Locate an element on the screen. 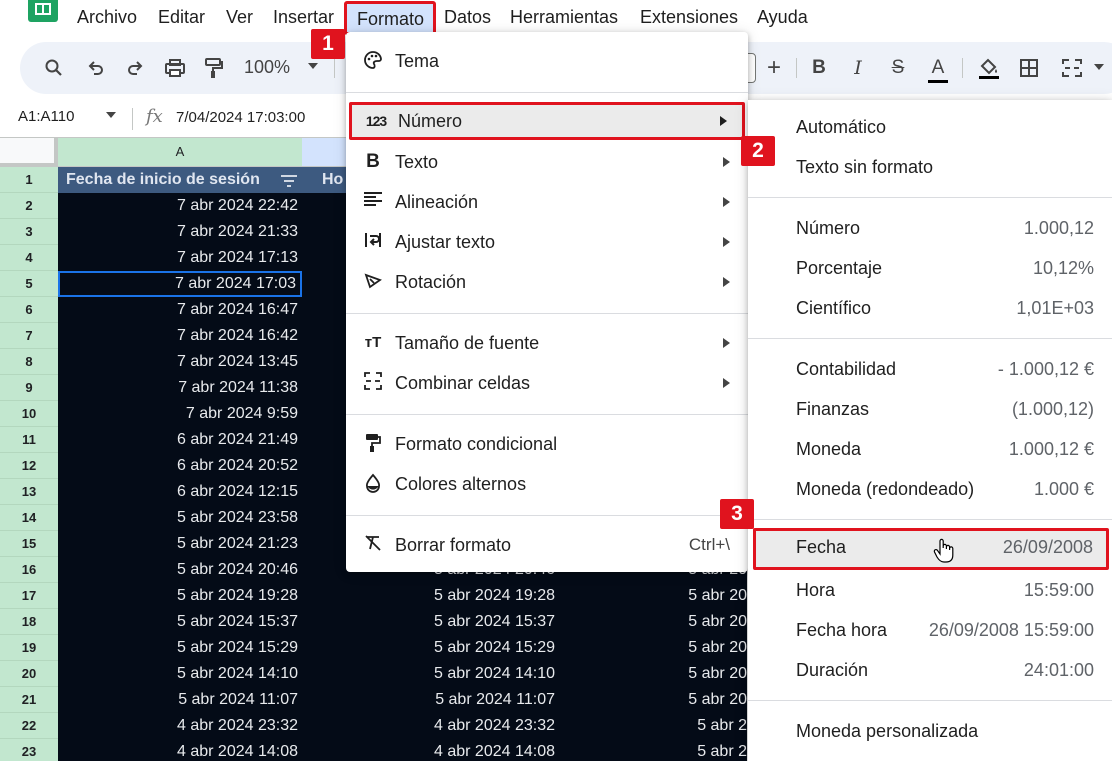 The height and width of the screenshot is (761, 1112). formula-input: 7/04/2024 17:03:00 is located at coordinates (240, 117).